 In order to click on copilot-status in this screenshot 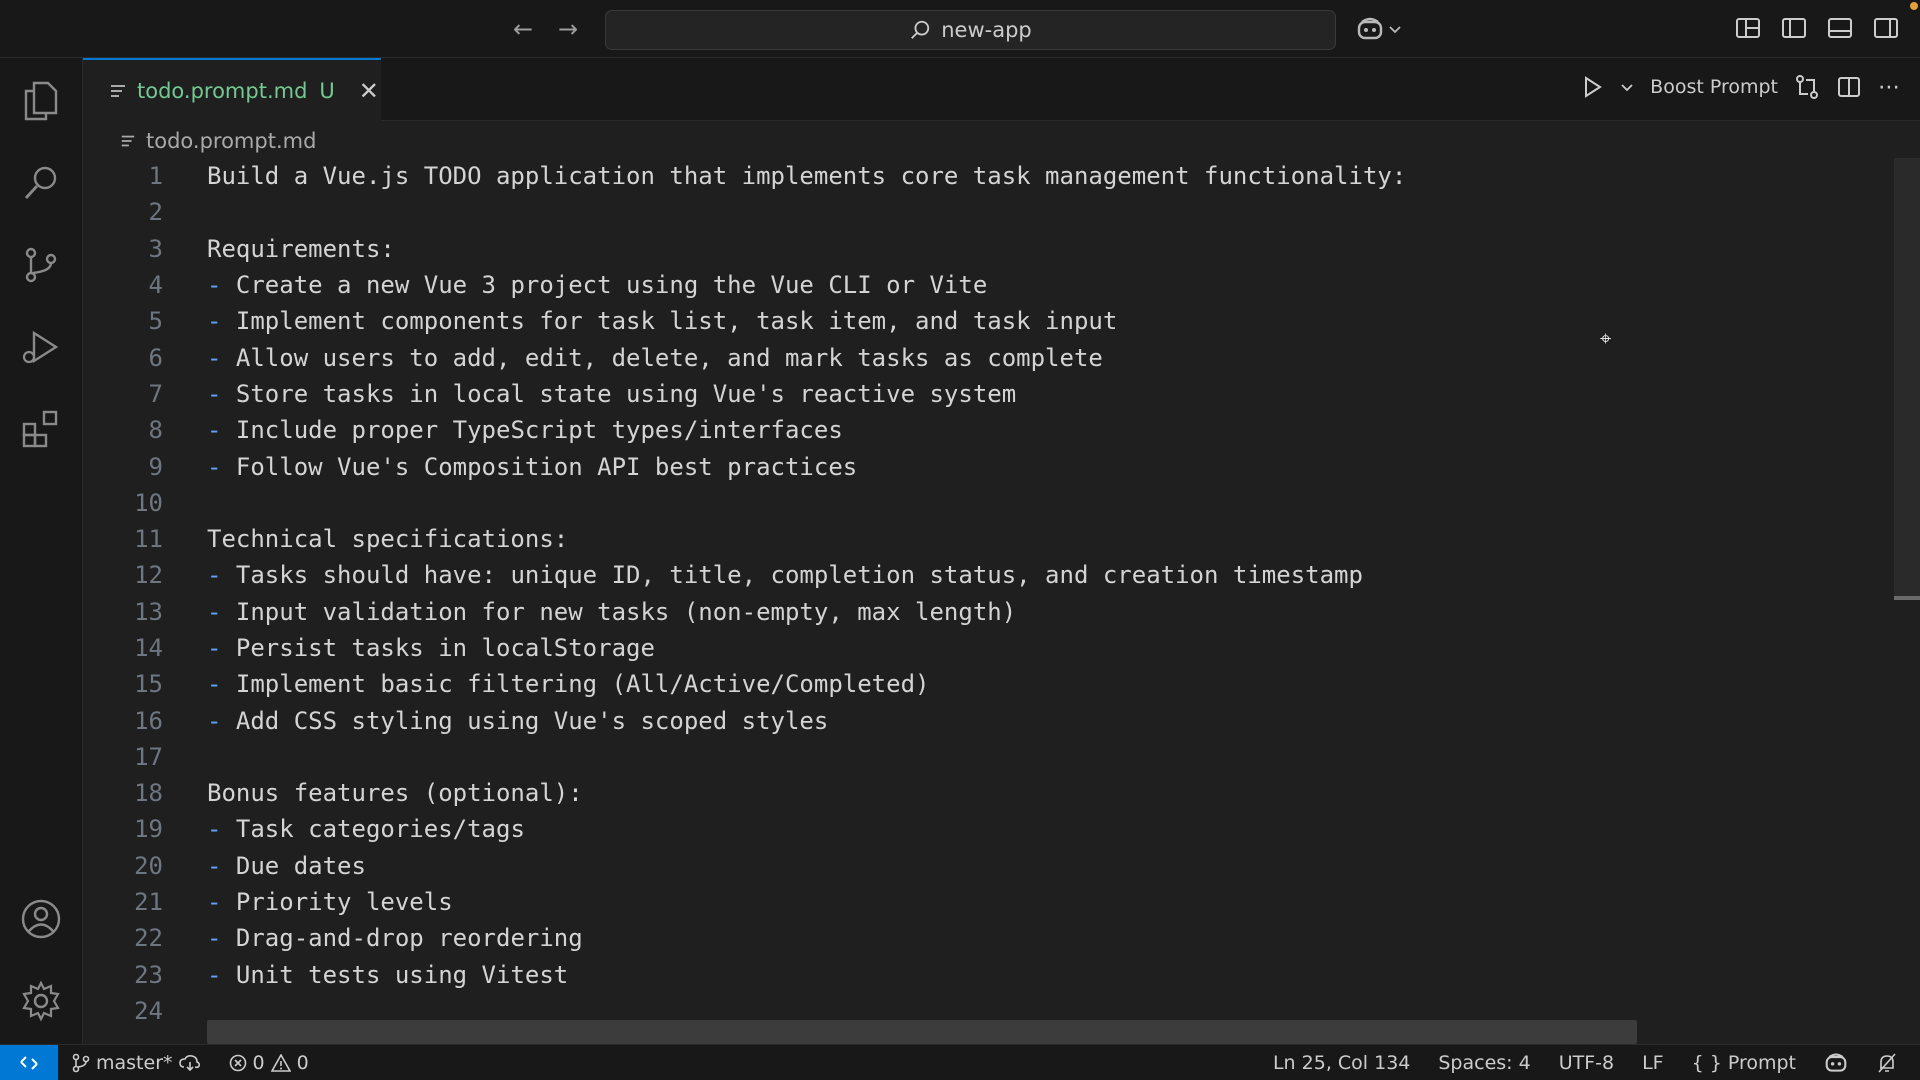, I will do `click(1836, 1062)`.